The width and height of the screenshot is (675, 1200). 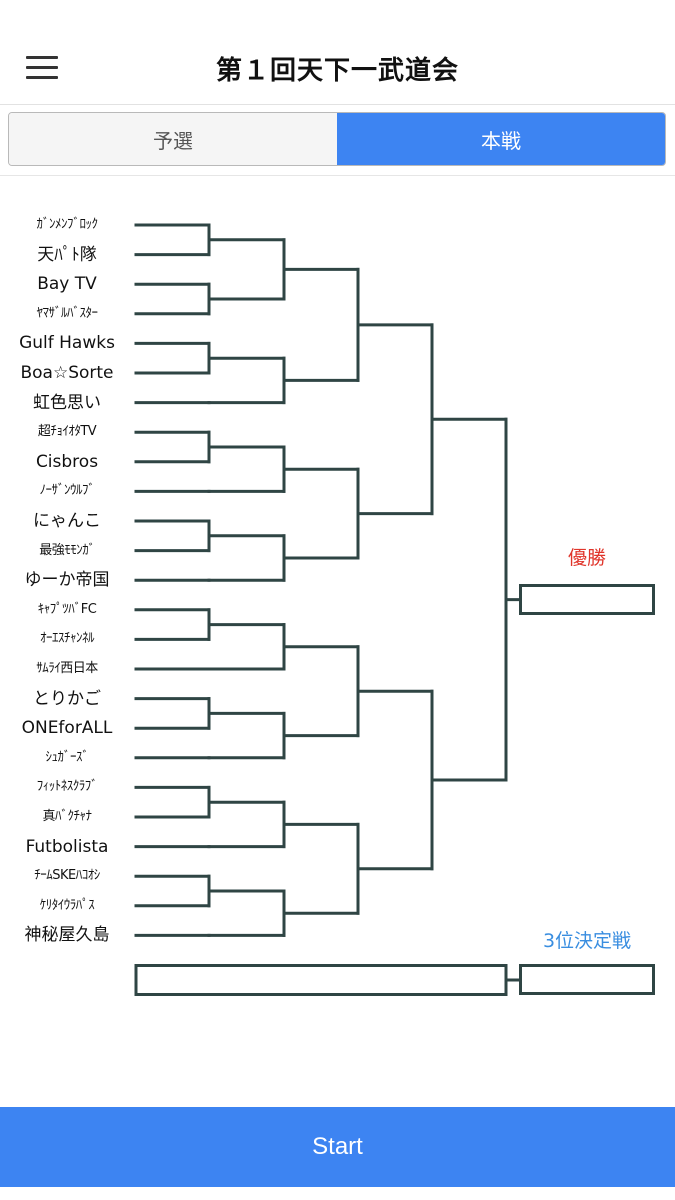 What do you see at coordinates (586, 558) in the screenshot?
I see `champion-label: 優勝` at bounding box center [586, 558].